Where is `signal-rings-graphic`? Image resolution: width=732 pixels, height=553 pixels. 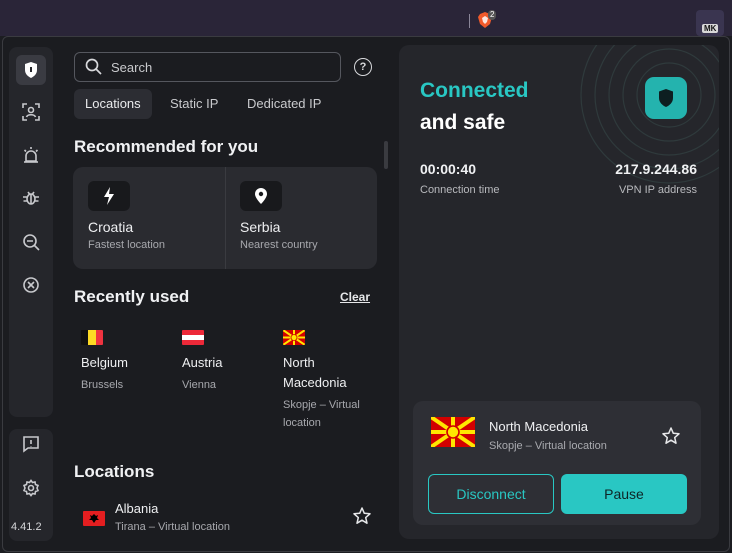
signal-rings-graphic is located at coordinates (649, 114).